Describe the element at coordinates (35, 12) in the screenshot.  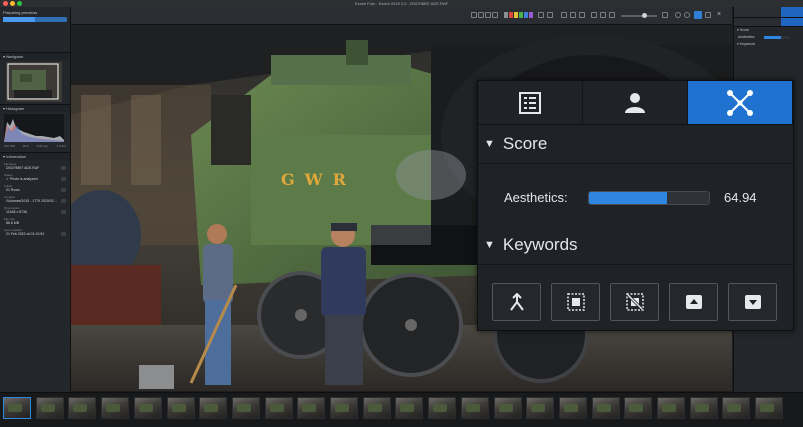
I see `progress-row: Preparing previews` at that location.